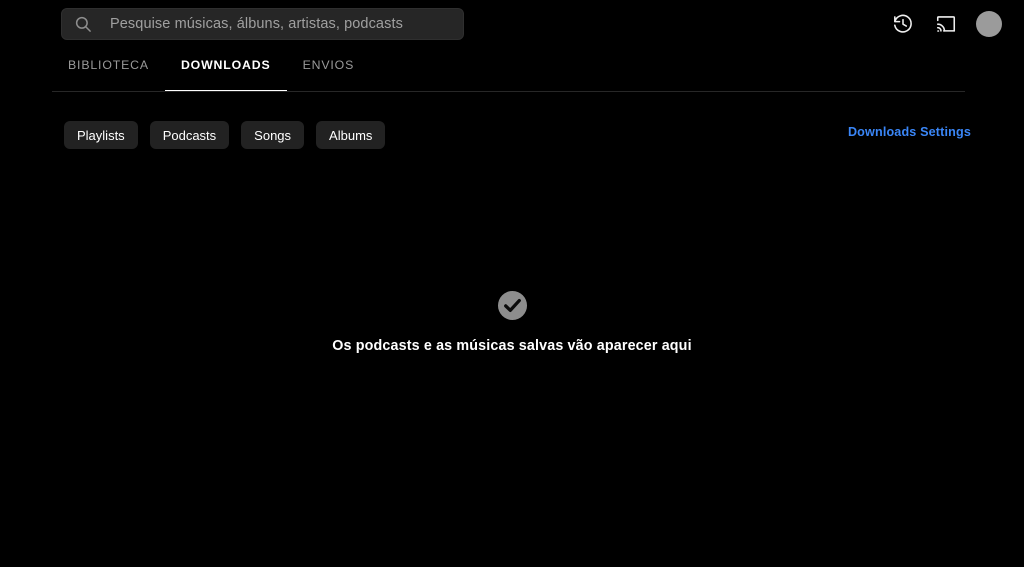 This screenshot has height=567, width=1024. I want to click on search-input, so click(280, 24).